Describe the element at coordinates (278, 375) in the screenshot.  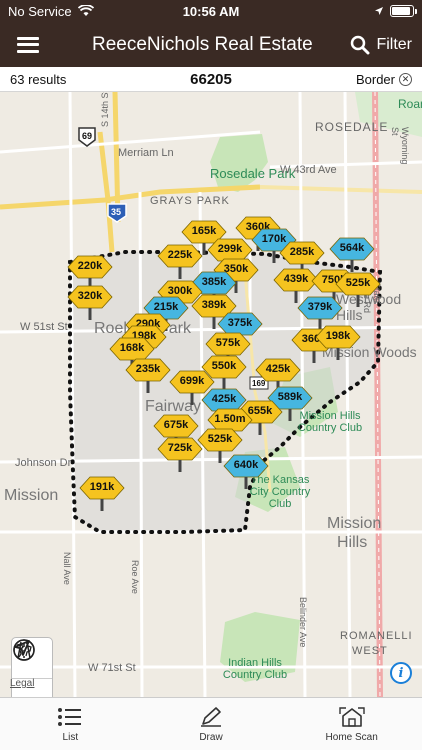
I see `listing-marker: 425k` at that location.